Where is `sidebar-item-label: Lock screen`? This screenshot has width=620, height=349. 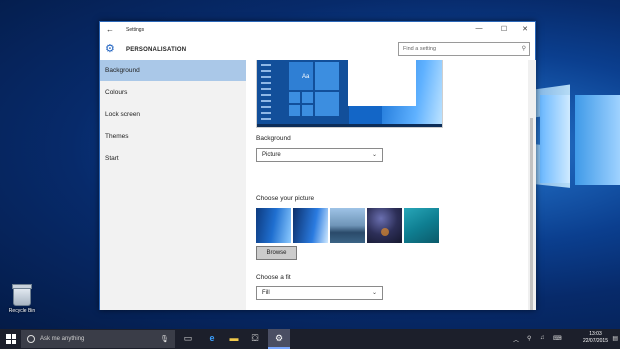 sidebar-item-label: Lock screen is located at coordinates (123, 114).